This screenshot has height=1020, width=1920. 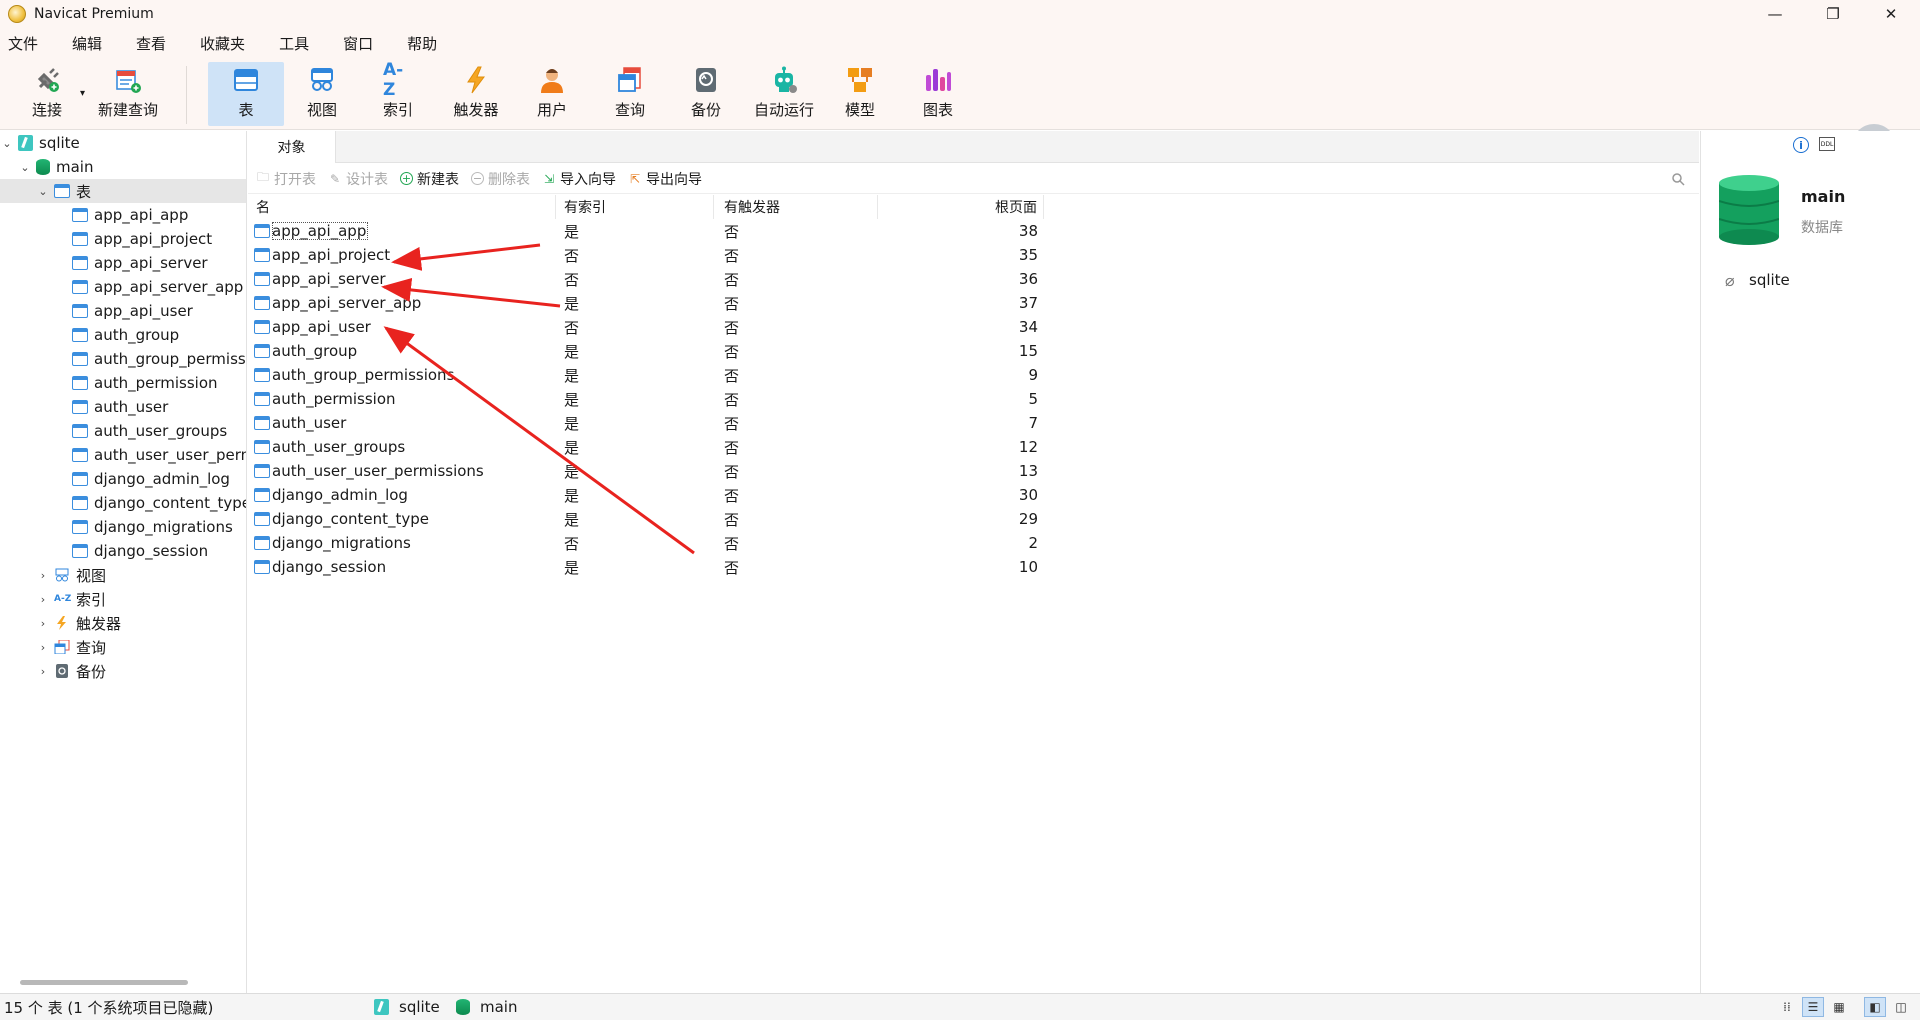 What do you see at coordinates (292, 147) in the screenshot?
I see `tab-objects: 对象` at bounding box center [292, 147].